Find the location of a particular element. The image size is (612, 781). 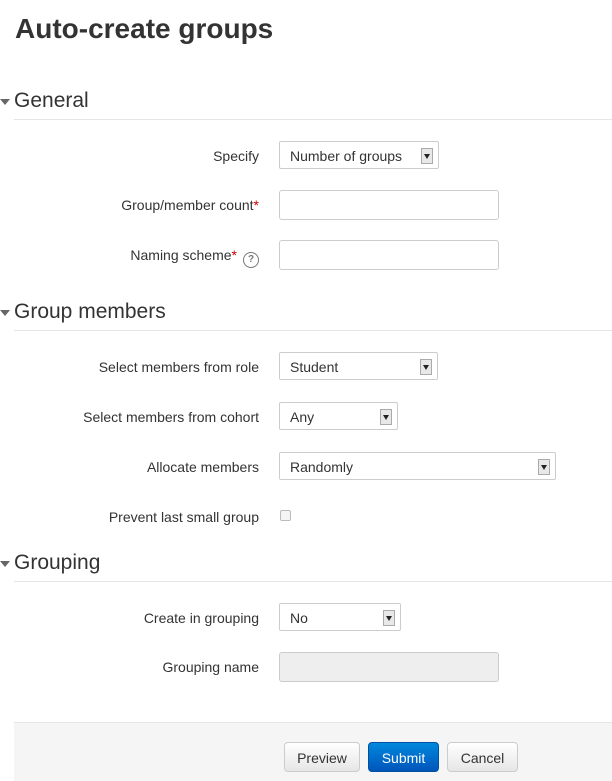

cohort-row: Select members from cohort Any is located at coordinates (306, 417).